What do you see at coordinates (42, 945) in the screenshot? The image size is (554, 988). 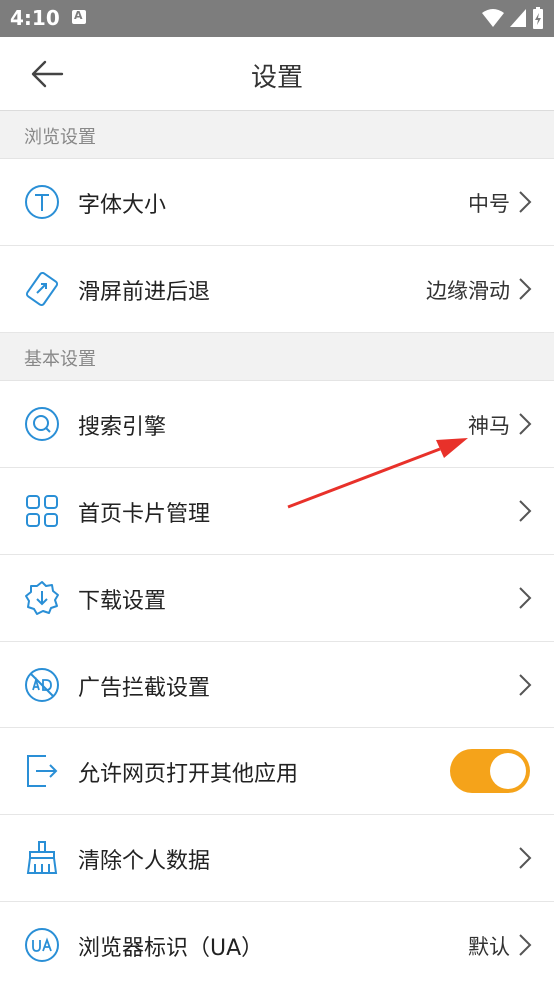 I see `ua-icon` at bounding box center [42, 945].